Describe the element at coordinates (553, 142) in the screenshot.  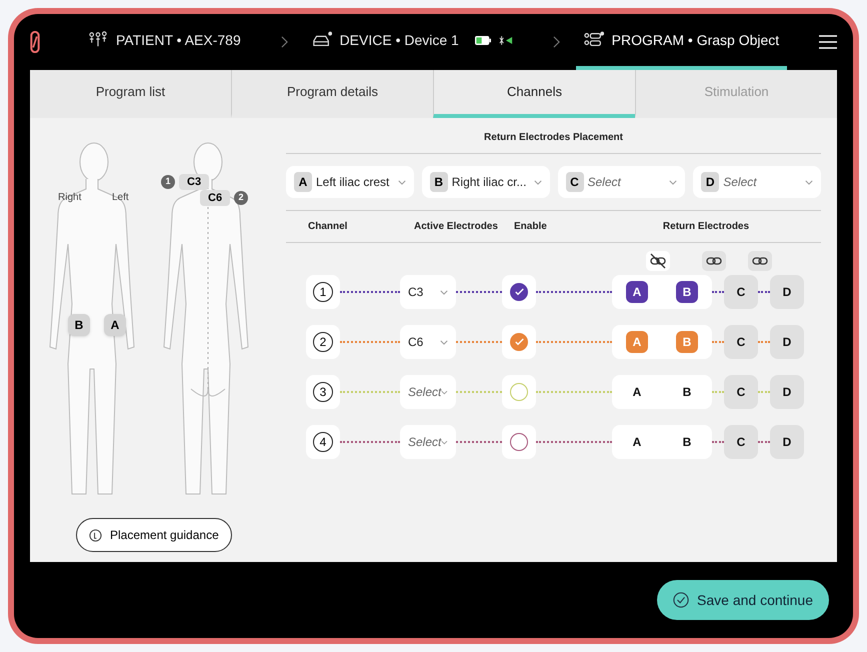
I see `section-title: Return Electrodes Placement` at that location.